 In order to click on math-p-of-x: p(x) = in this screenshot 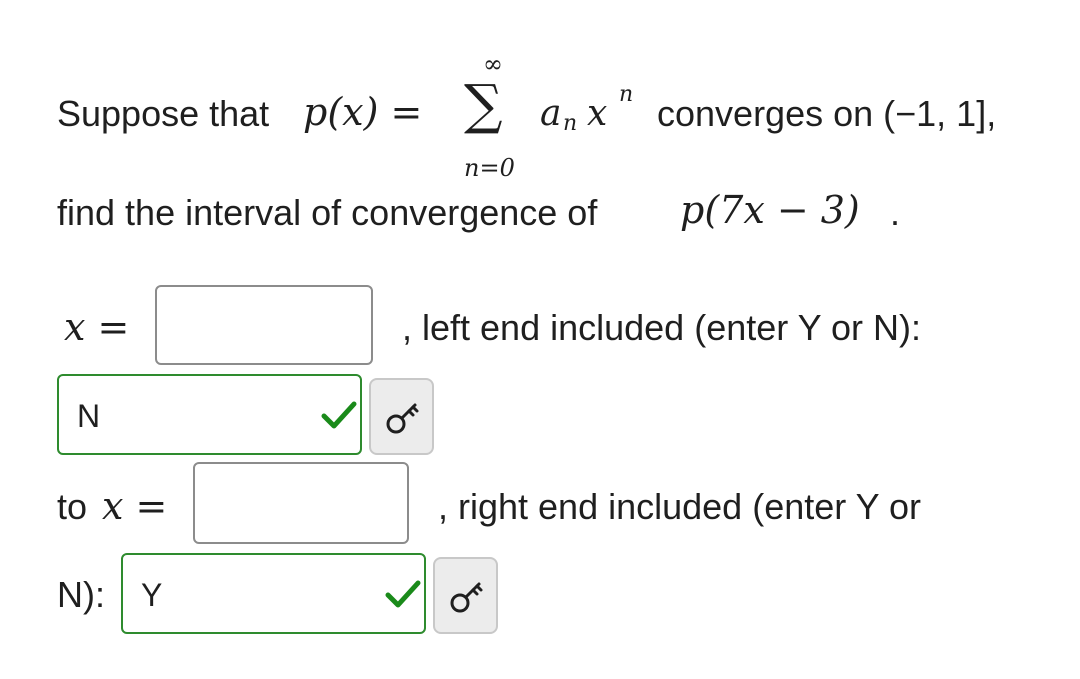, I will do `click(363, 112)`.